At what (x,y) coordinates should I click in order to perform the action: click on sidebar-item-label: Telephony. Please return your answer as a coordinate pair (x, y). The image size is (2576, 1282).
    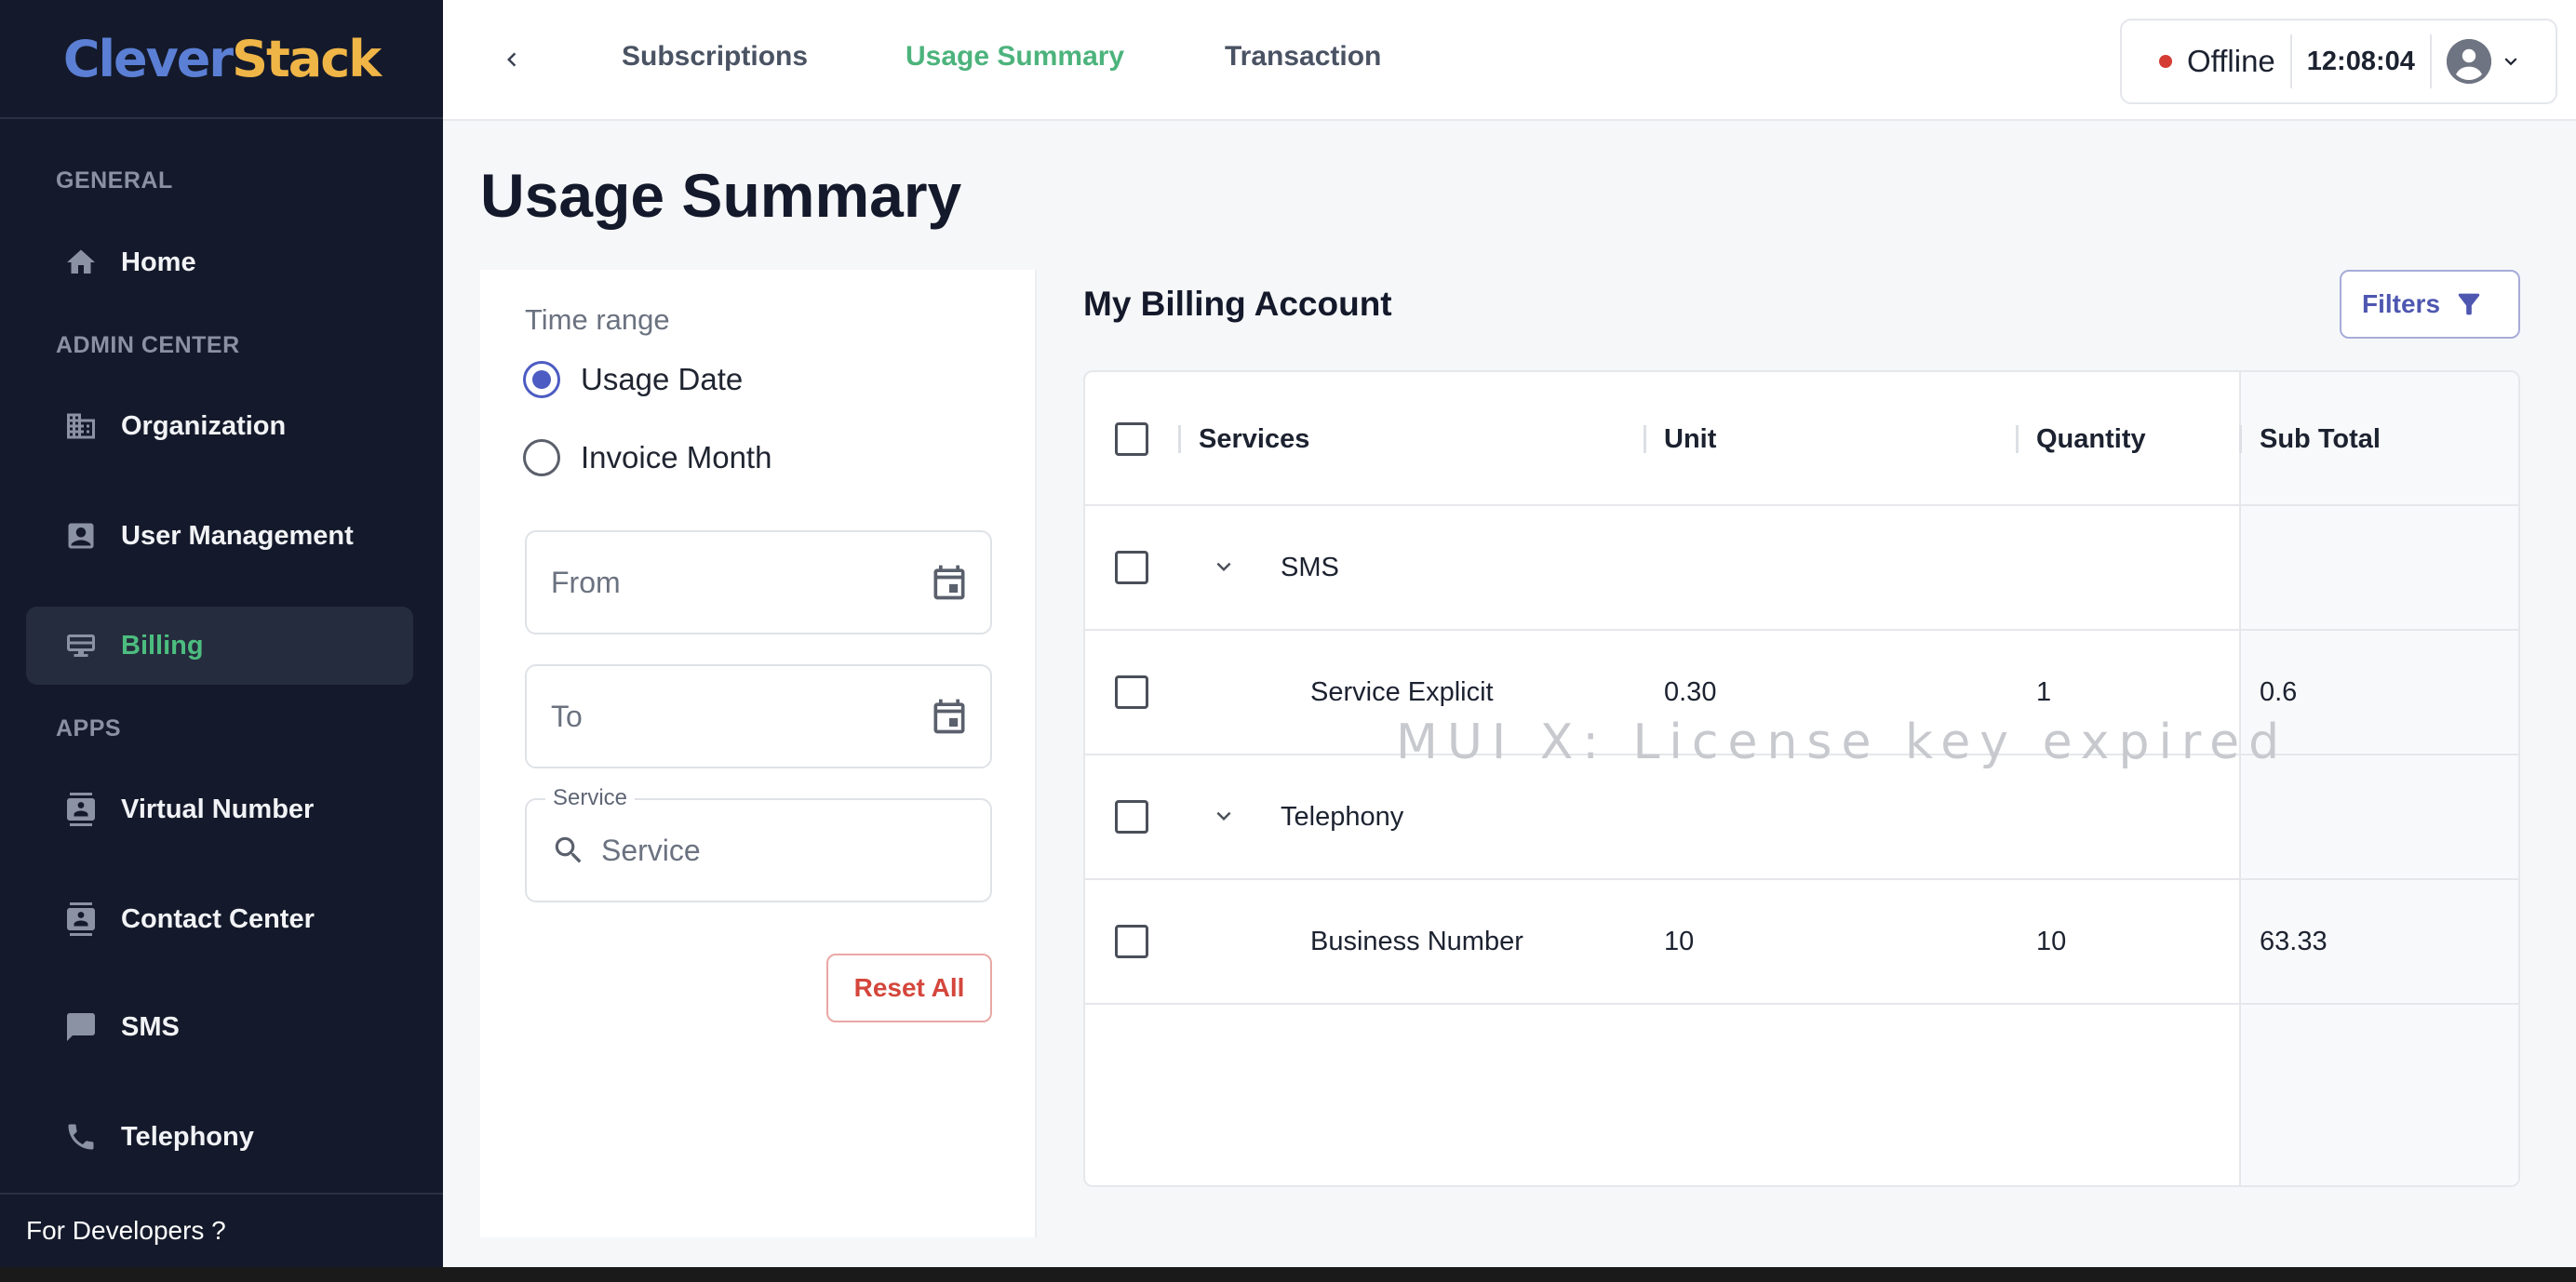
    Looking at the image, I should click on (187, 1136).